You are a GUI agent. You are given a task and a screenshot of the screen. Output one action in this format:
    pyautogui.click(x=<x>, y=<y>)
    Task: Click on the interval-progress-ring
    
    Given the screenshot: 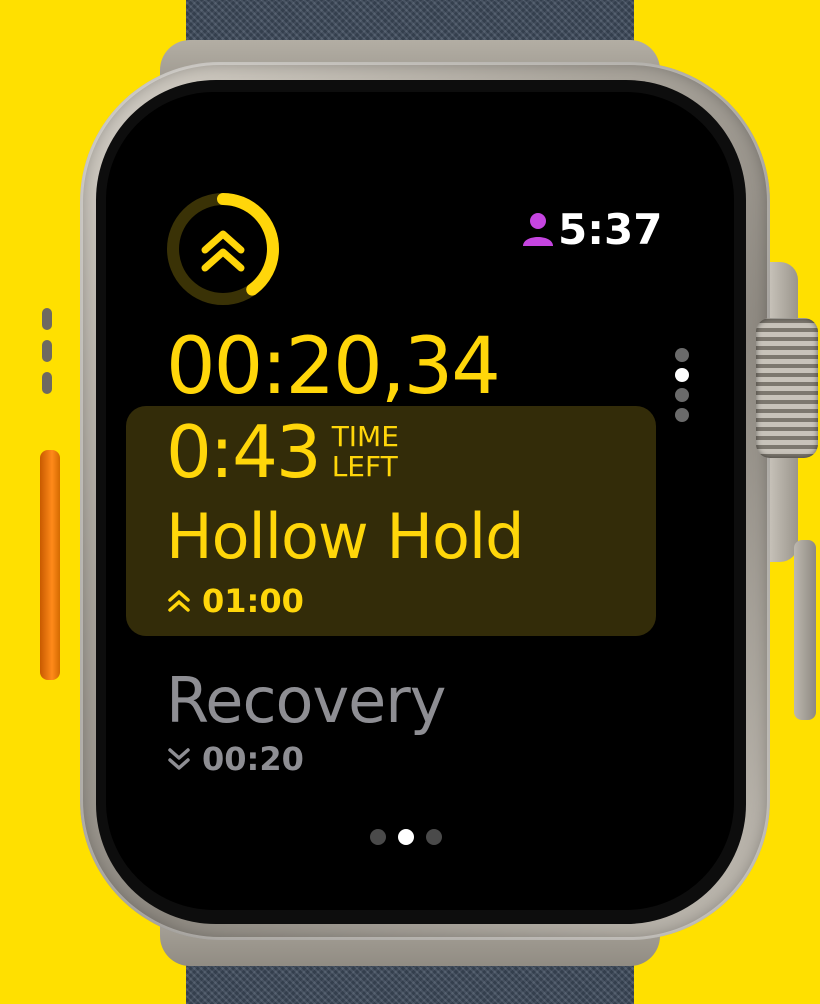 What is the action you would take?
    pyautogui.click(x=223, y=249)
    